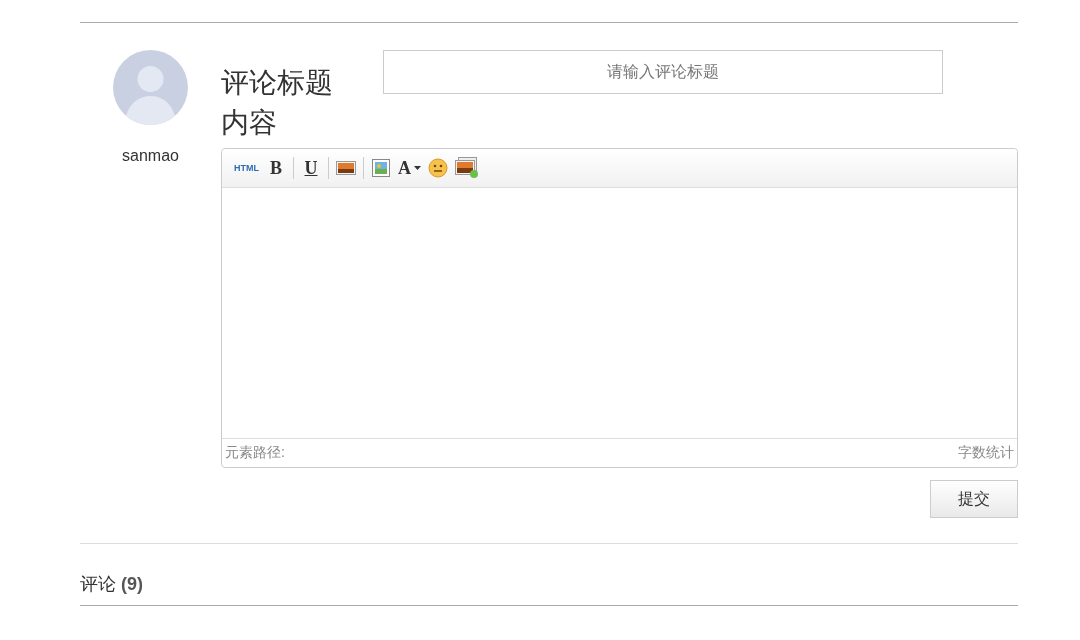 The width and height of the screenshot is (1080, 640). Describe the element at coordinates (246, 168) in the screenshot. I see `html-button: HTML` at that location.